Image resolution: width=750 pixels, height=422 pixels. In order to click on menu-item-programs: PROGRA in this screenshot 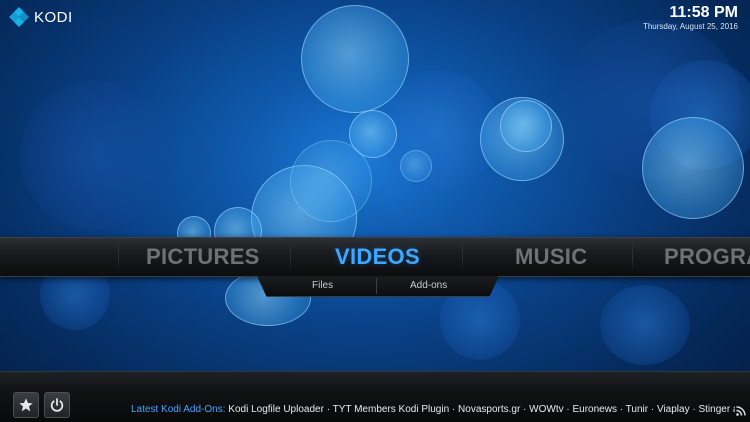, I will do `click(707, 257)`.